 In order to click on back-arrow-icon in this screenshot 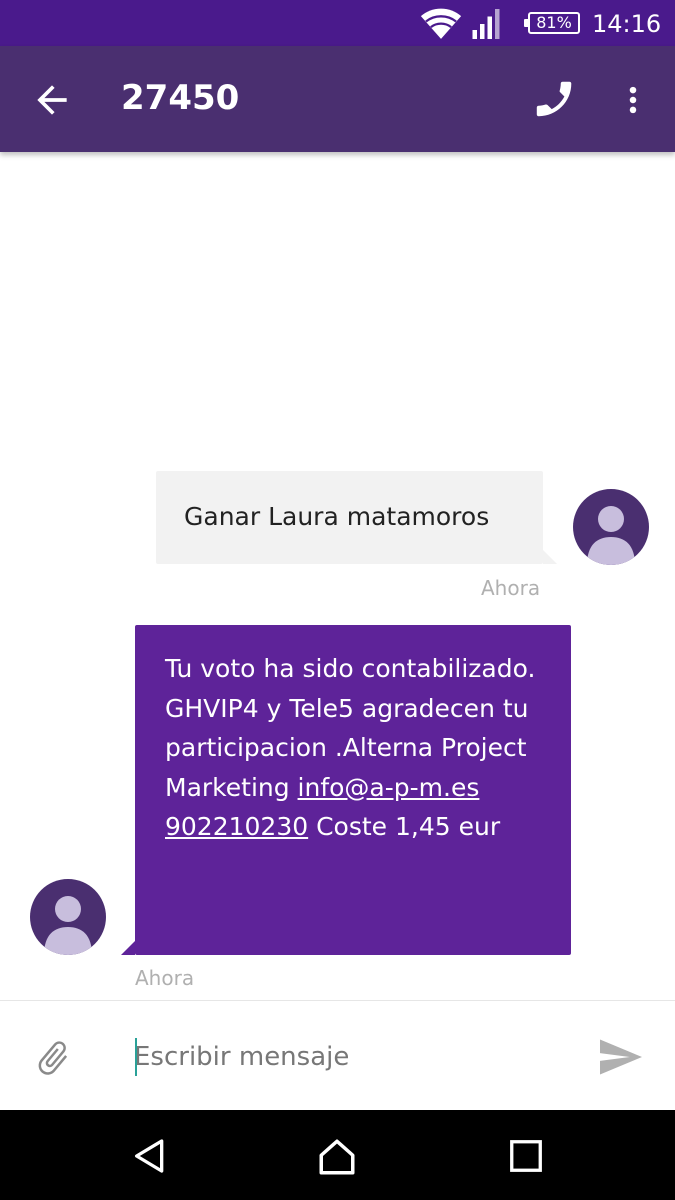, I will do `click(52, 100)`.